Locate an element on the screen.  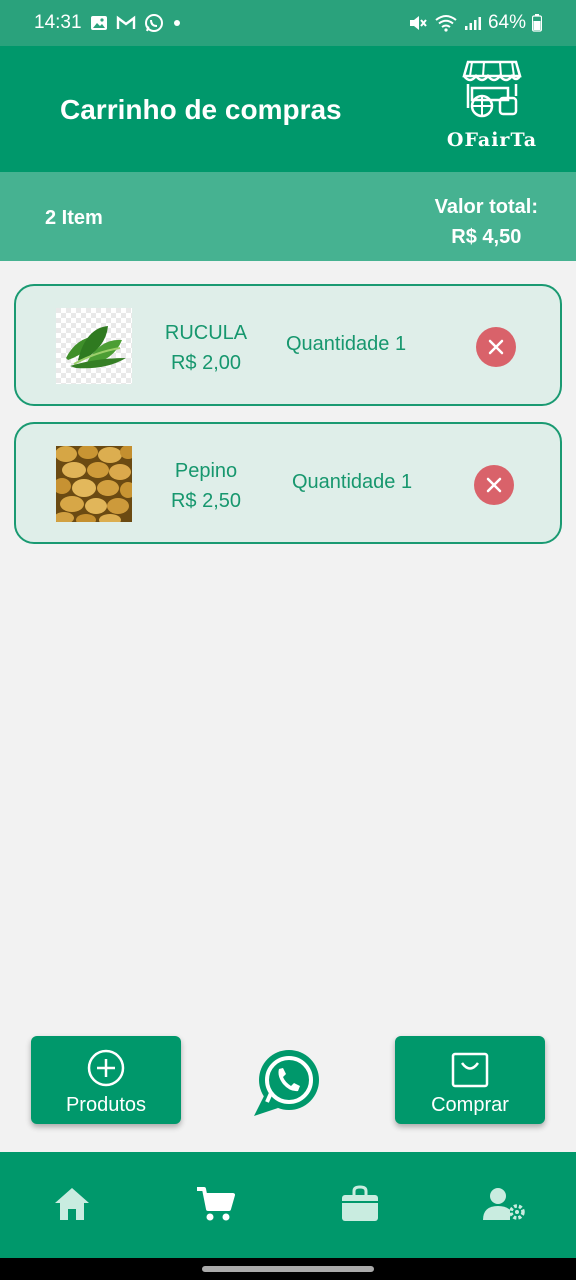
add-circle-icon is located at coordinates (106, 1068).